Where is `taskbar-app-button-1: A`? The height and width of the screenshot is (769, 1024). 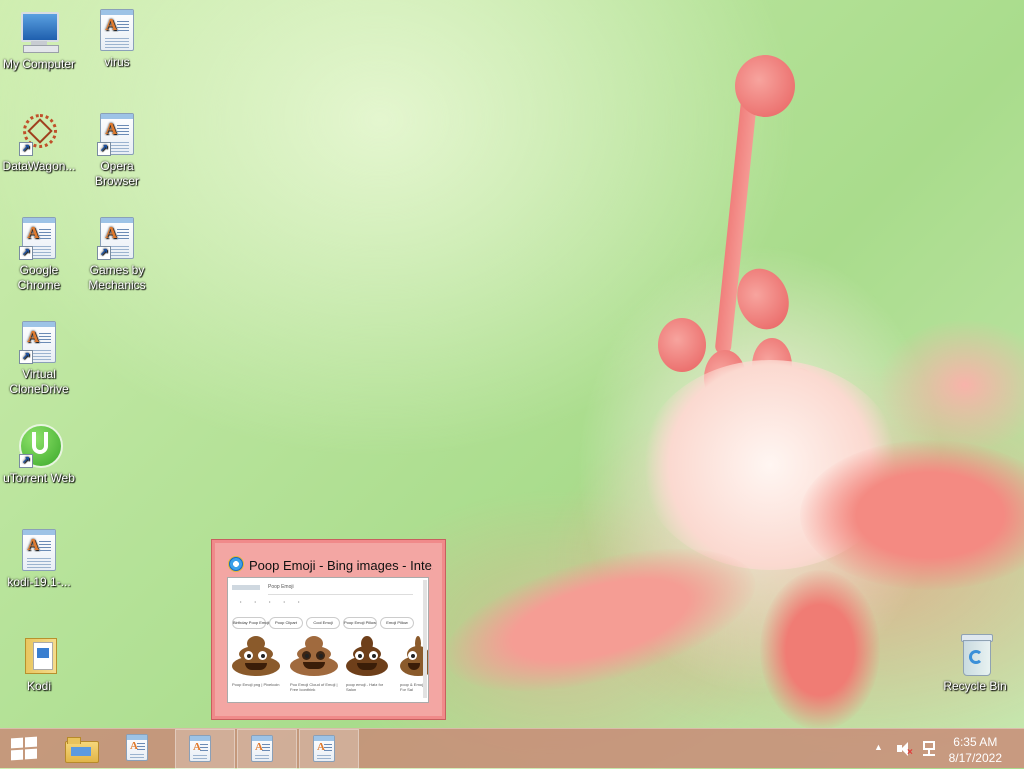
taskbar-app-button-1: A is located at coordinates (143, 749).